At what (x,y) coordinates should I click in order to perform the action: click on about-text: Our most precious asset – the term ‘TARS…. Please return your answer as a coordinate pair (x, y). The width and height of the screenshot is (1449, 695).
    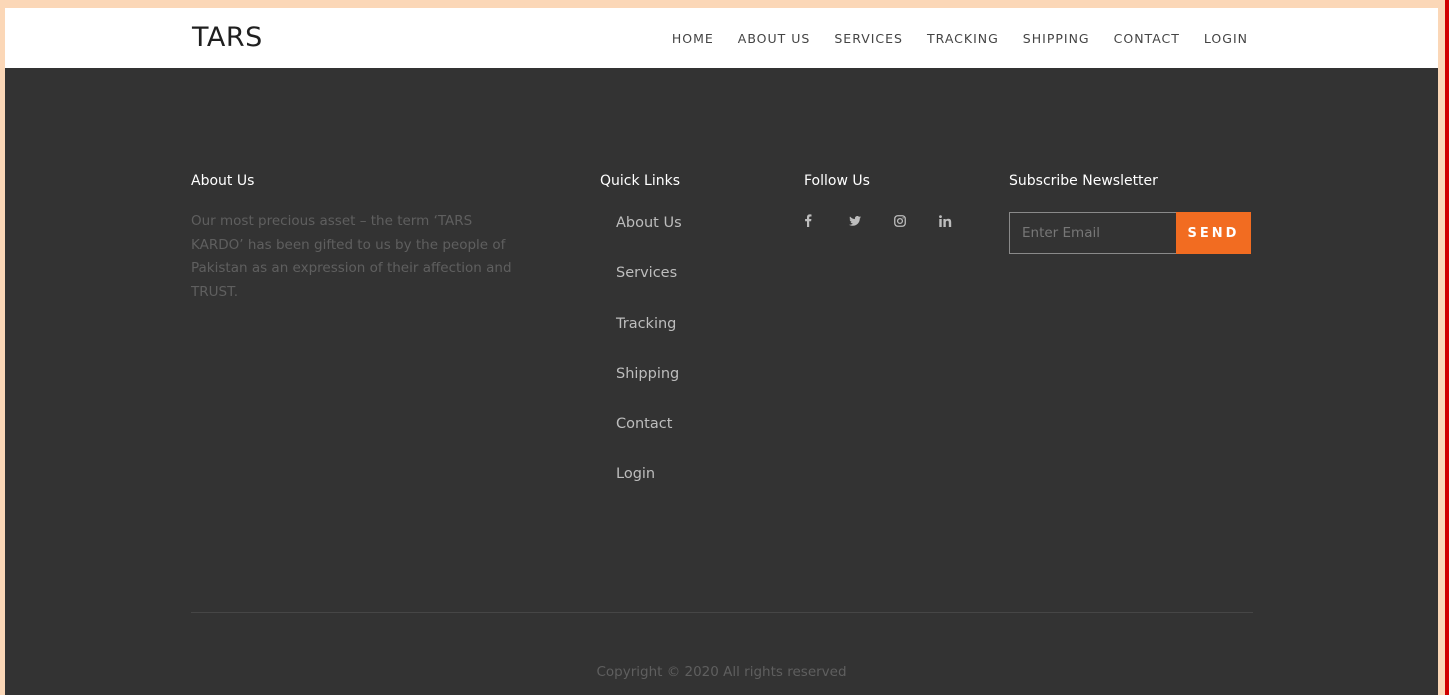
    Looking at the image, I should click on (351, 256).